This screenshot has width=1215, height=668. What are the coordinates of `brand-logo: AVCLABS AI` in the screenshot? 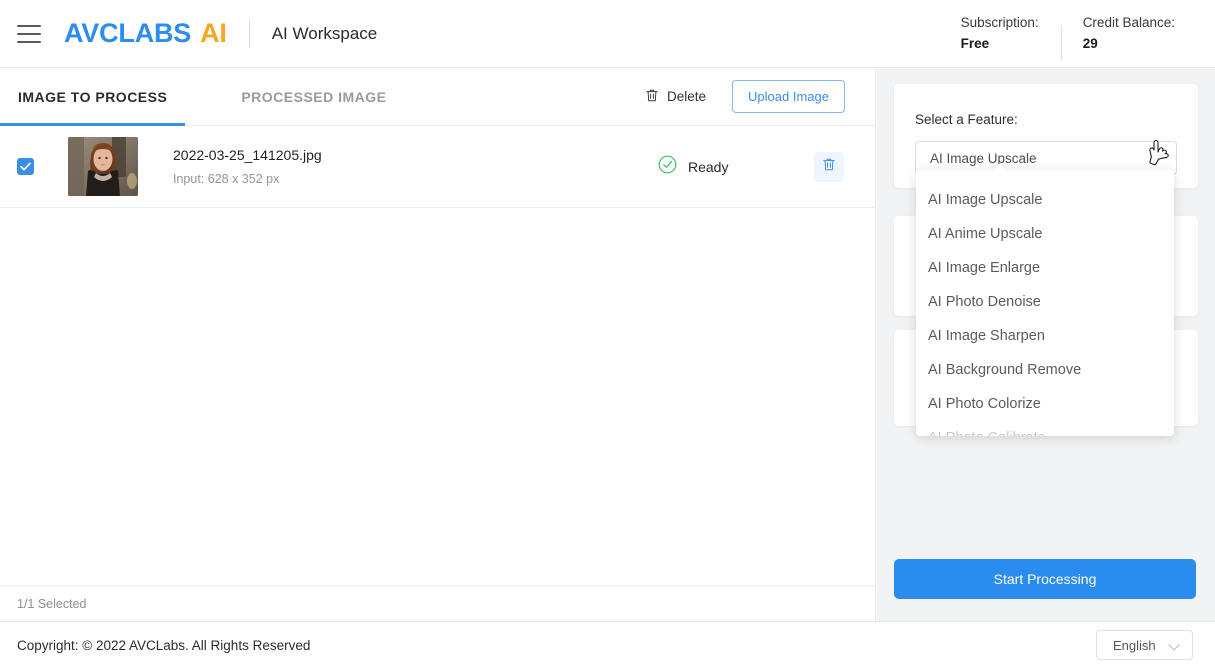 It's located at (145, 33).